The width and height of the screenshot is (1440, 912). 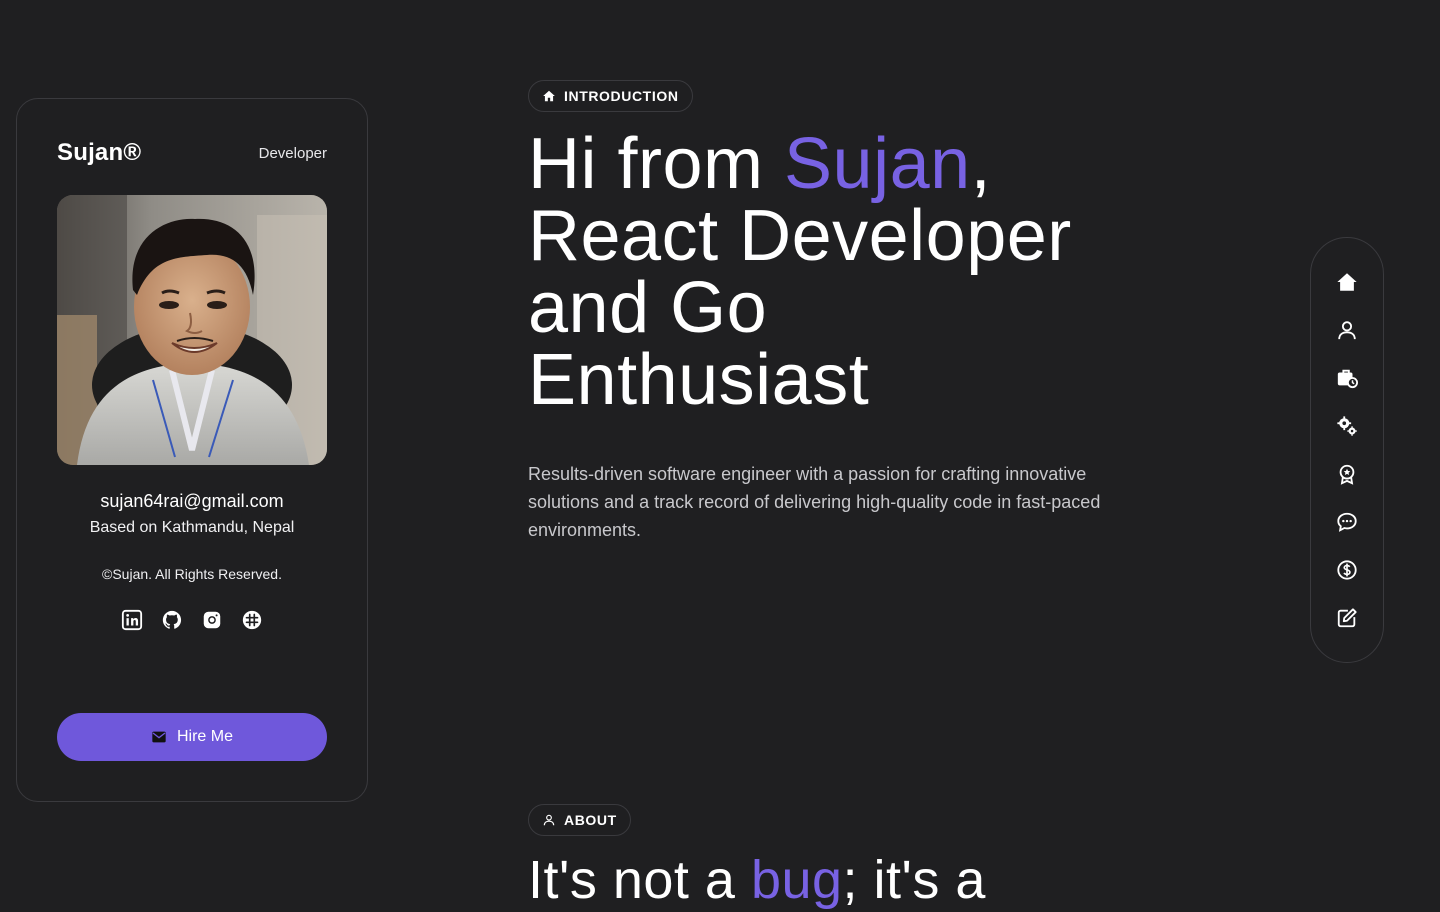 What do you see at coordinates (981, 164) in the screenshot?
I see `hero-text-part2: ,` at bounding box center [981, 164].